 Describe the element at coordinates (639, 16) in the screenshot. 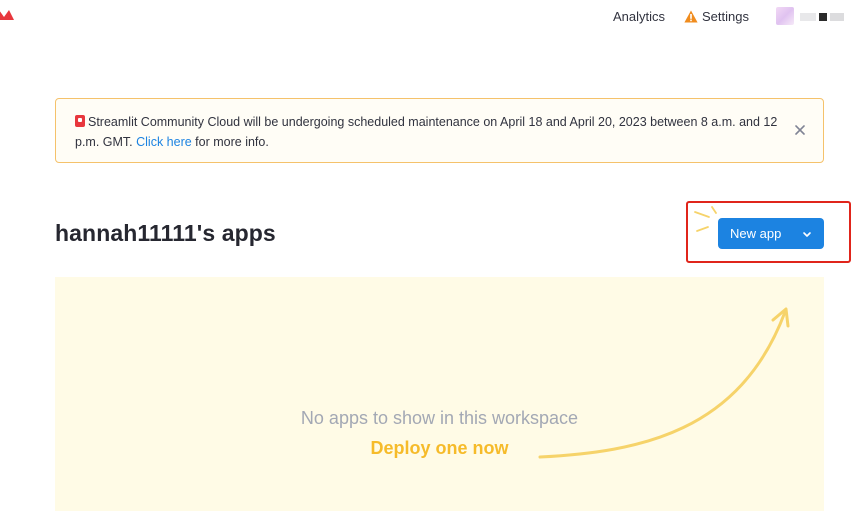

I see `nav-analytics-link: Analytics` at that location.